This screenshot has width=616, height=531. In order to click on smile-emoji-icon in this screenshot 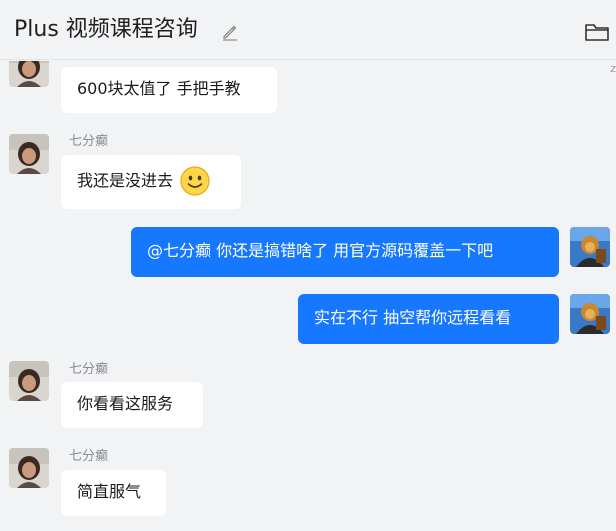, I will do `click(195, 181)`.